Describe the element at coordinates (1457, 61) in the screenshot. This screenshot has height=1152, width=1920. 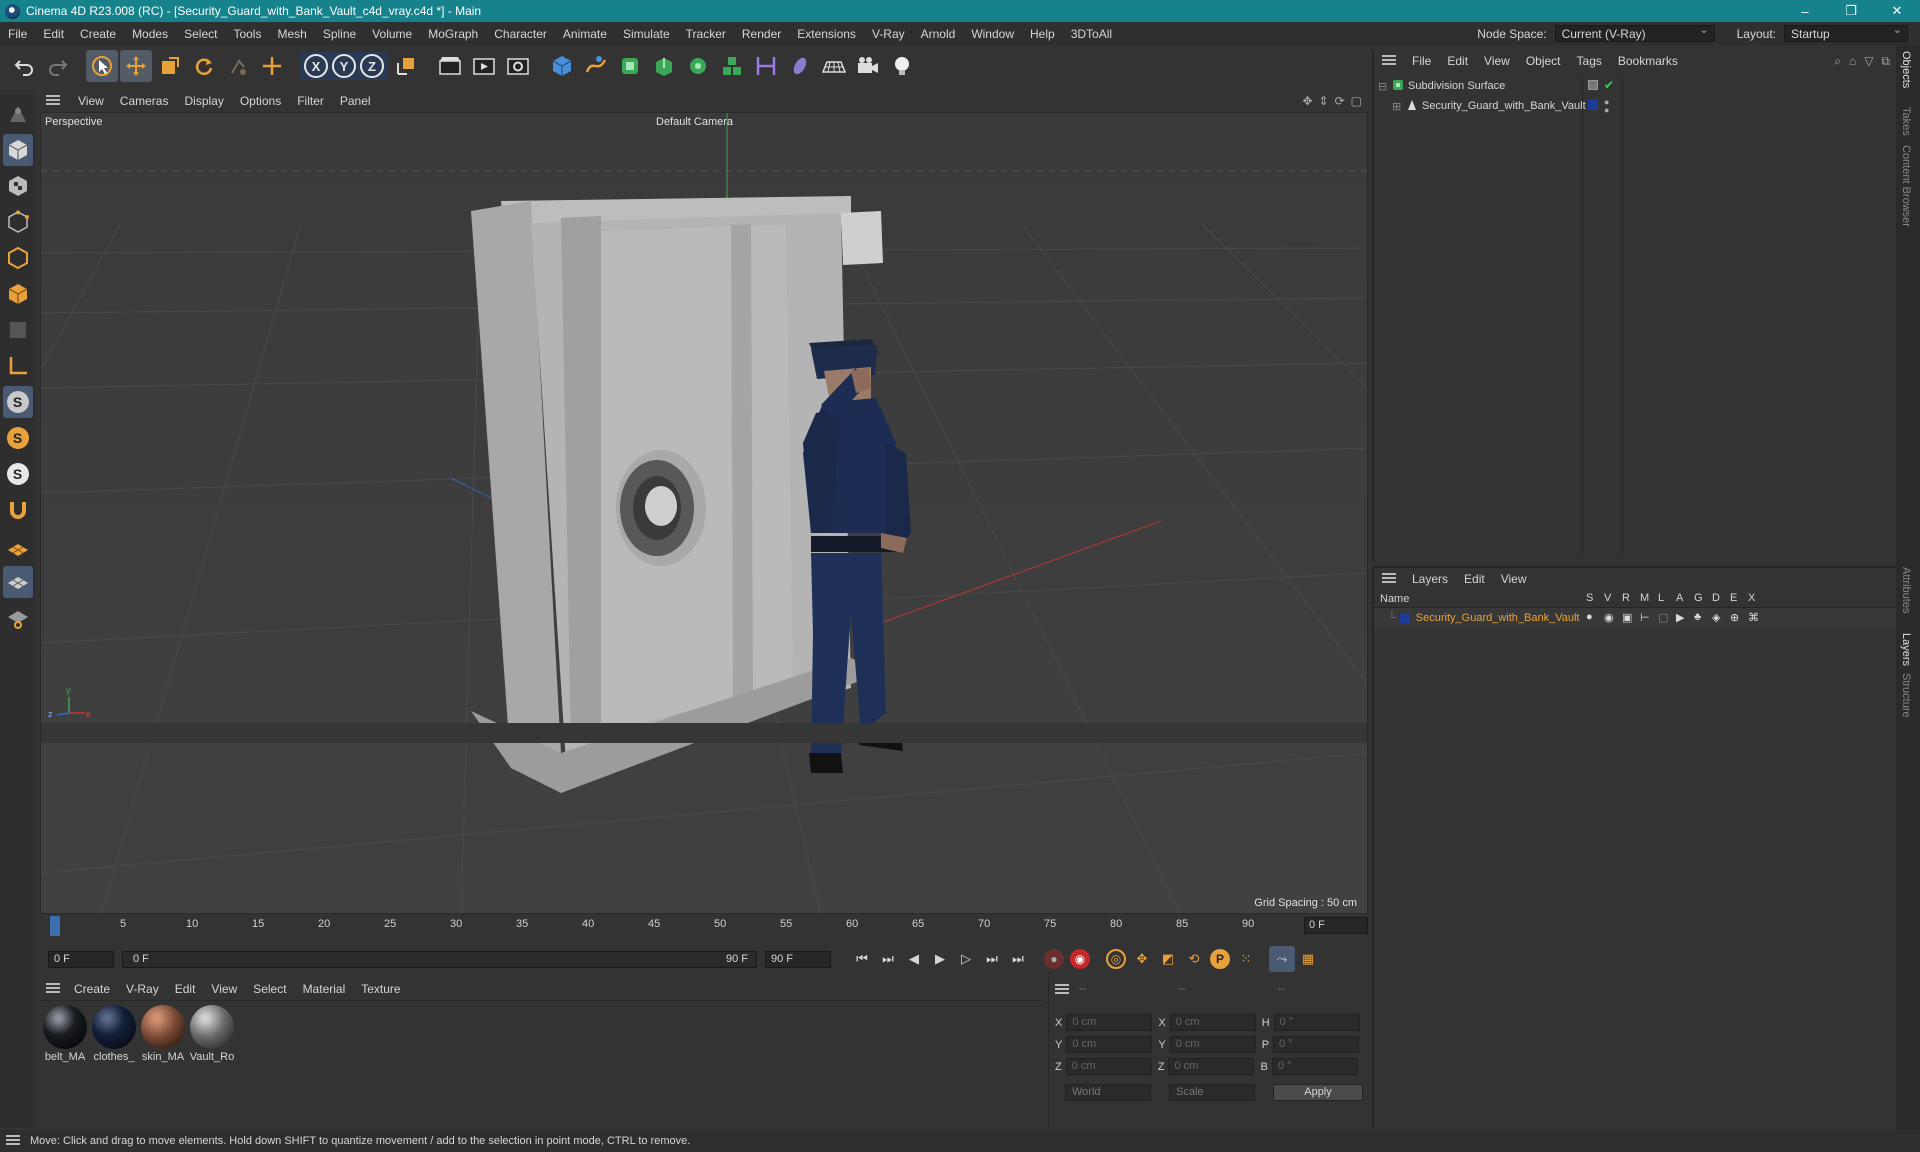
I see `object-menu-edit: Edit` at that location.